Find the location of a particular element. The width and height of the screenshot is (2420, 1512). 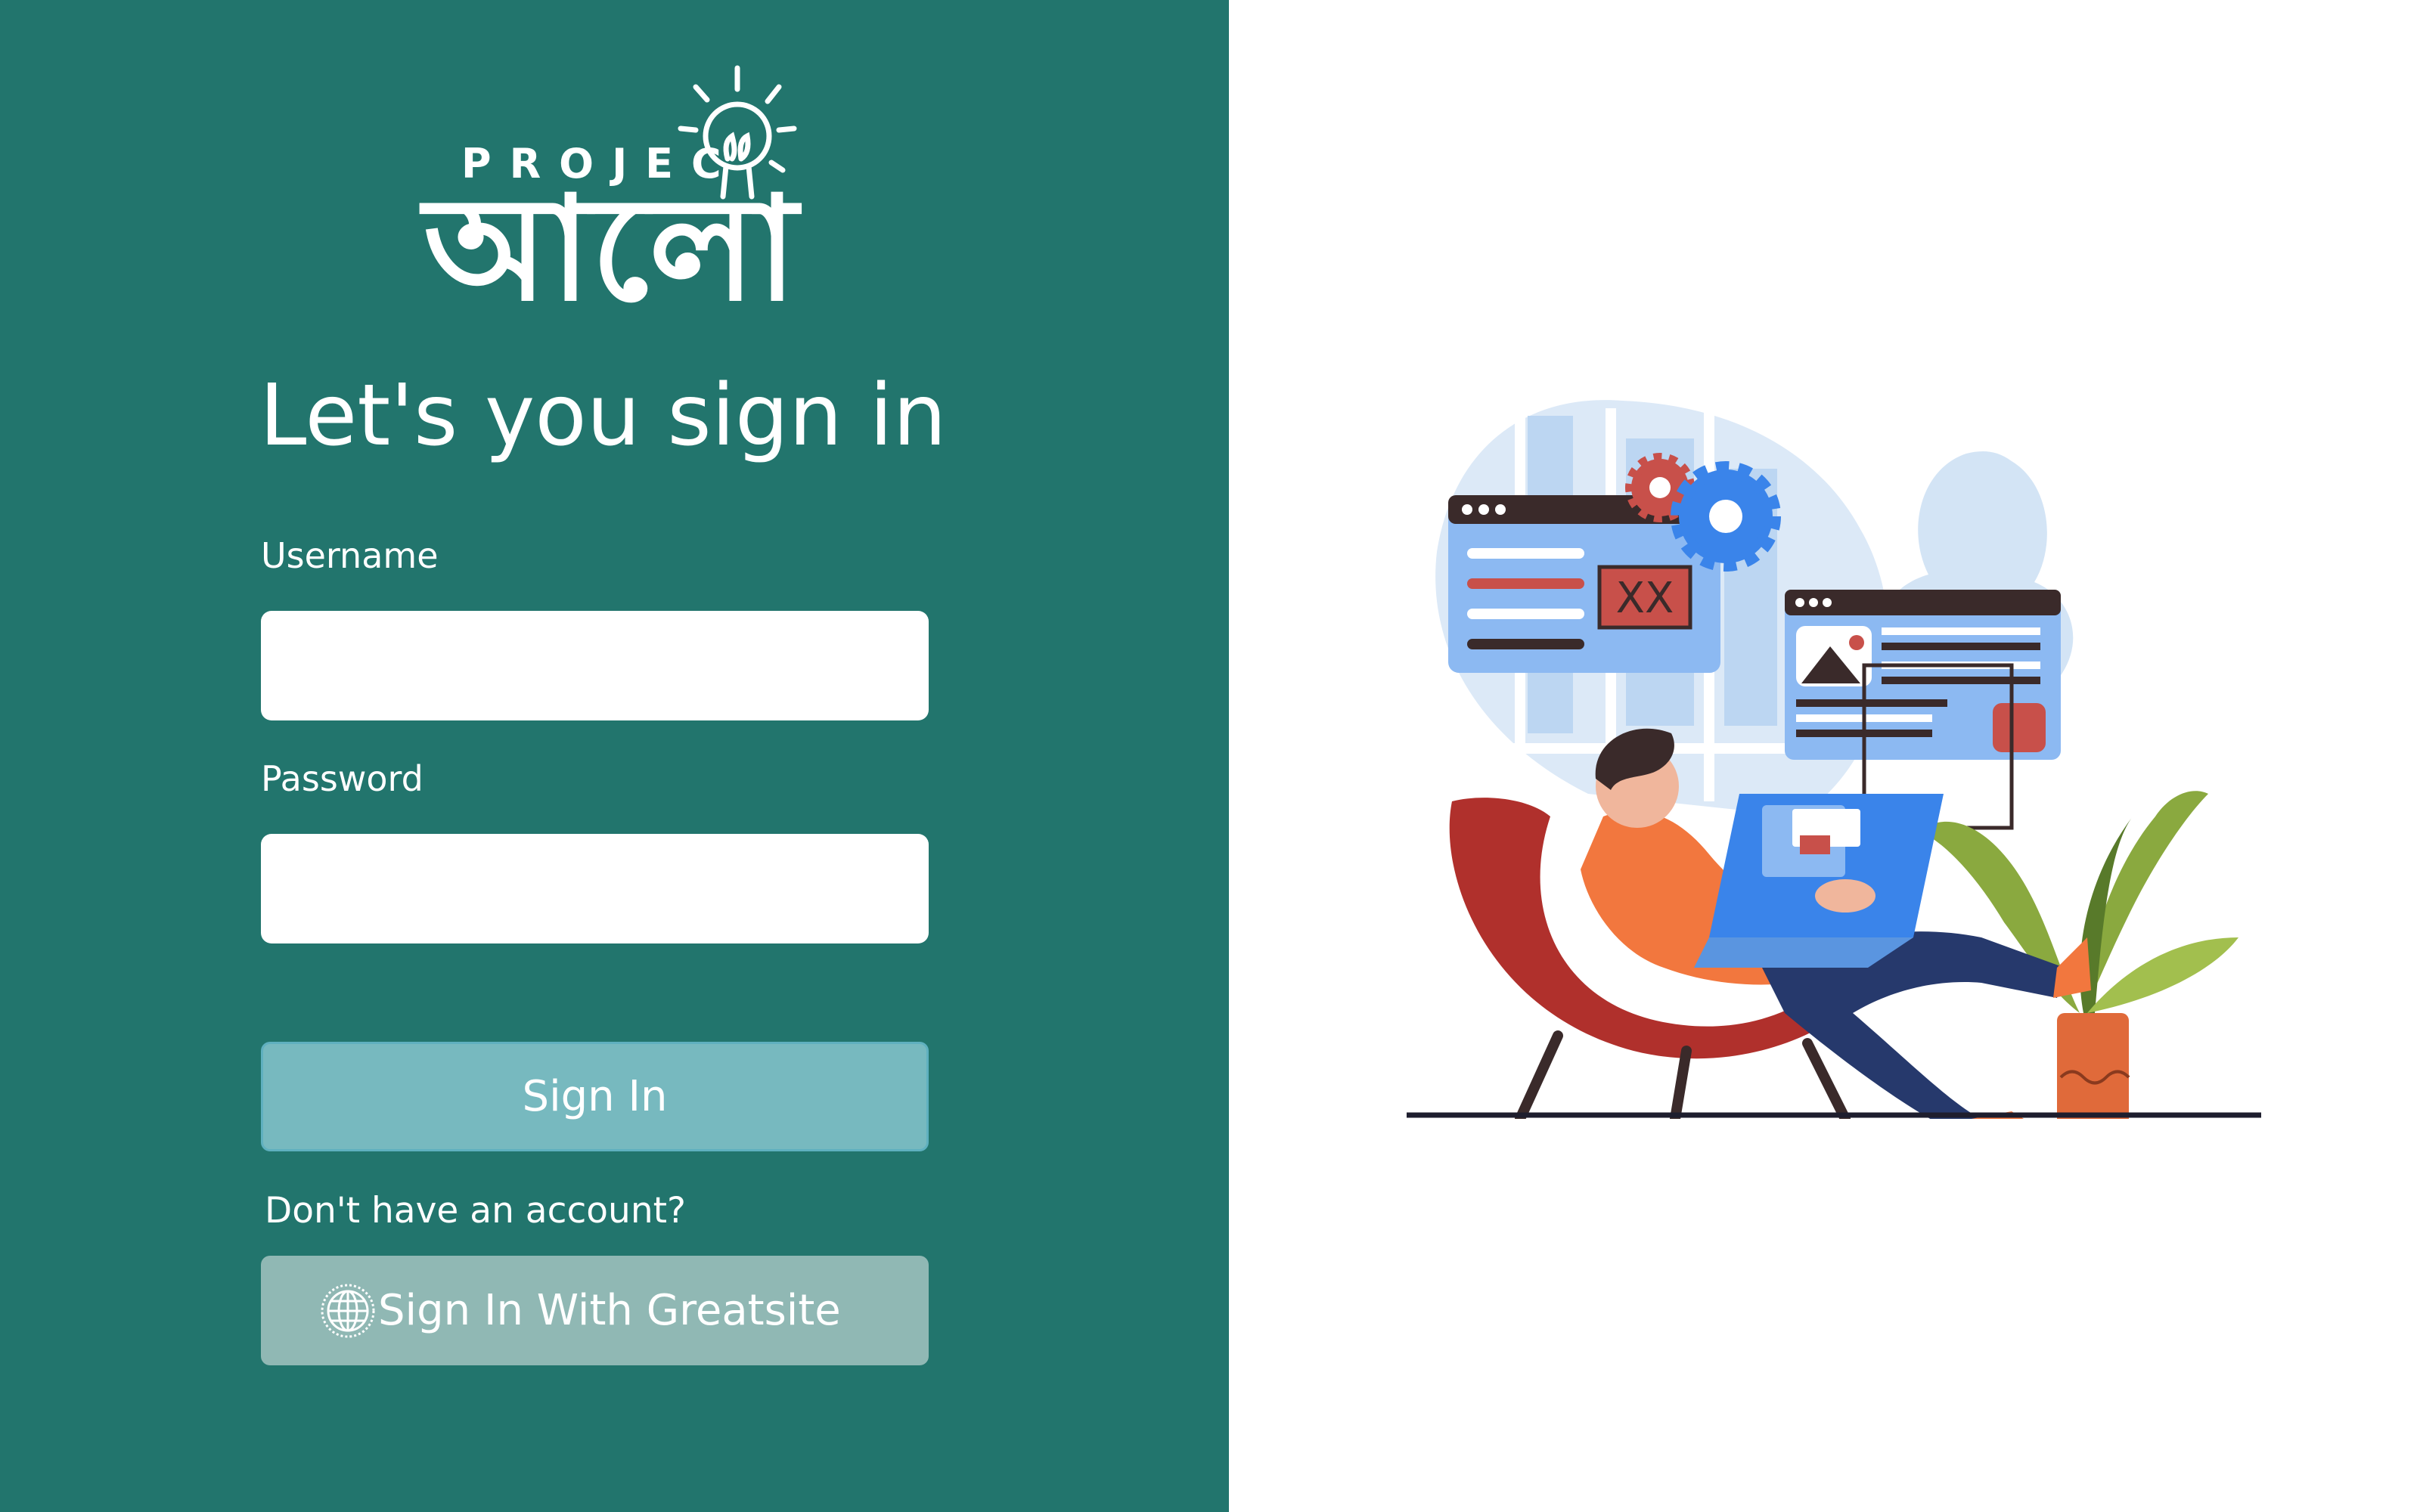

gear-icon-blue is located at coordinates (1726, 516).